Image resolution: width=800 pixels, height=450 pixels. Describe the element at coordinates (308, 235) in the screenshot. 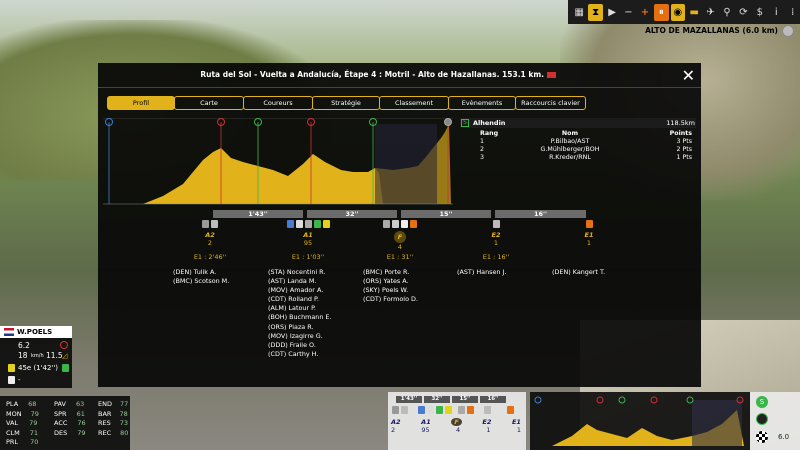

I see `group-code: A1` at that location.